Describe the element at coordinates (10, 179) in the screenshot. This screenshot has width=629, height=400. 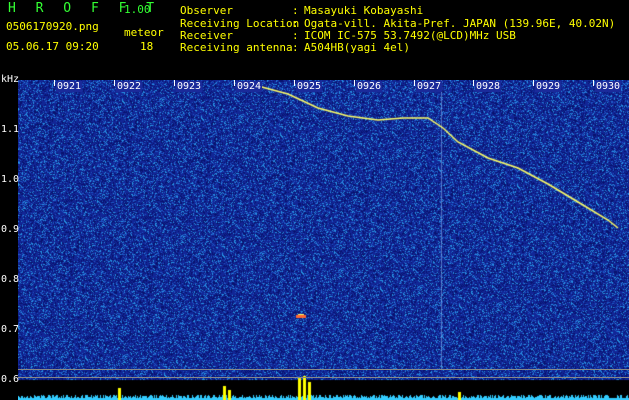
I see `y-label-1-0: 1.0` at that location.